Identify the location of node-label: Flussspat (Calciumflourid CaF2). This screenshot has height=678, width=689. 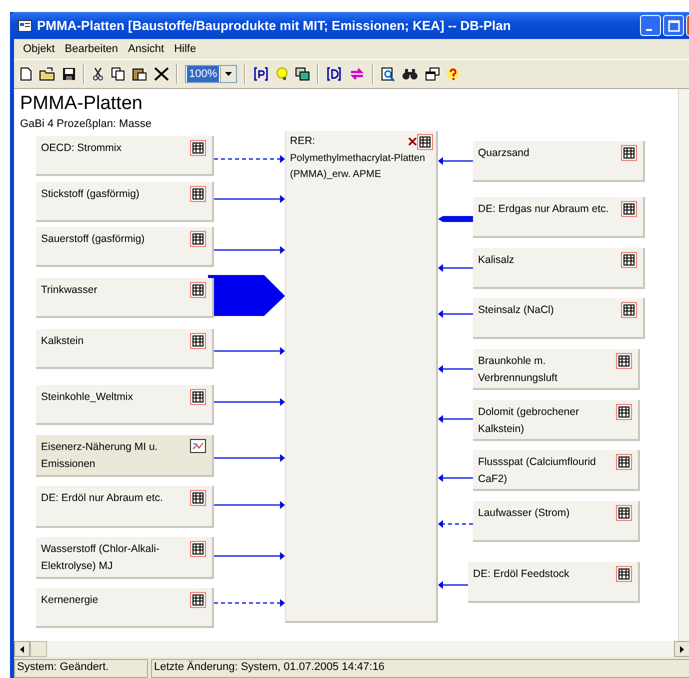
(537, 471).